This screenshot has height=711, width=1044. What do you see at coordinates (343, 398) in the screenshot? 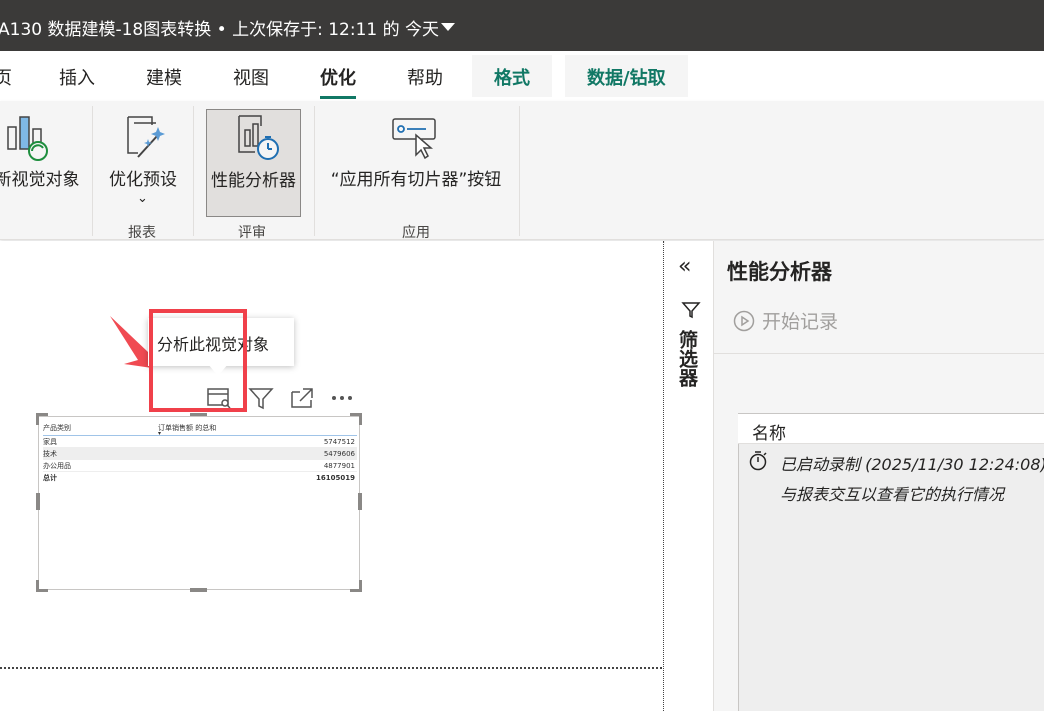
I see `more-options-icon` at bounding box center [343, 398].